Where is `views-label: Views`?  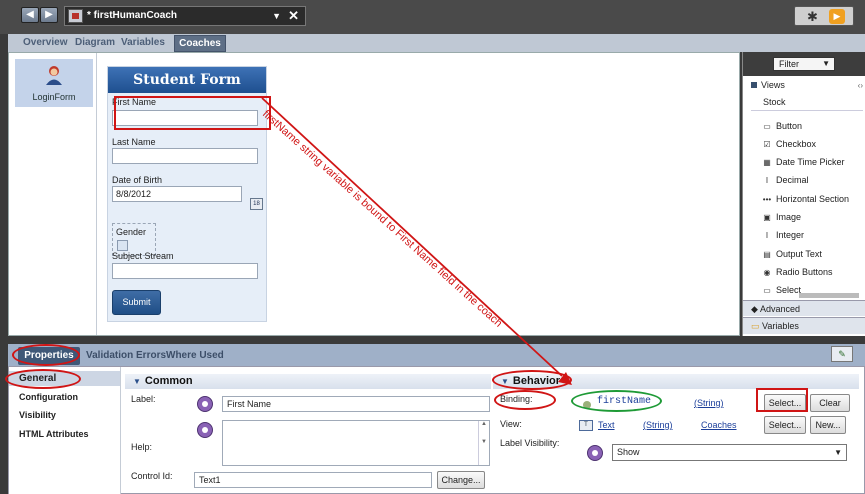 views-label: Views is located at coordinates (773, 85).